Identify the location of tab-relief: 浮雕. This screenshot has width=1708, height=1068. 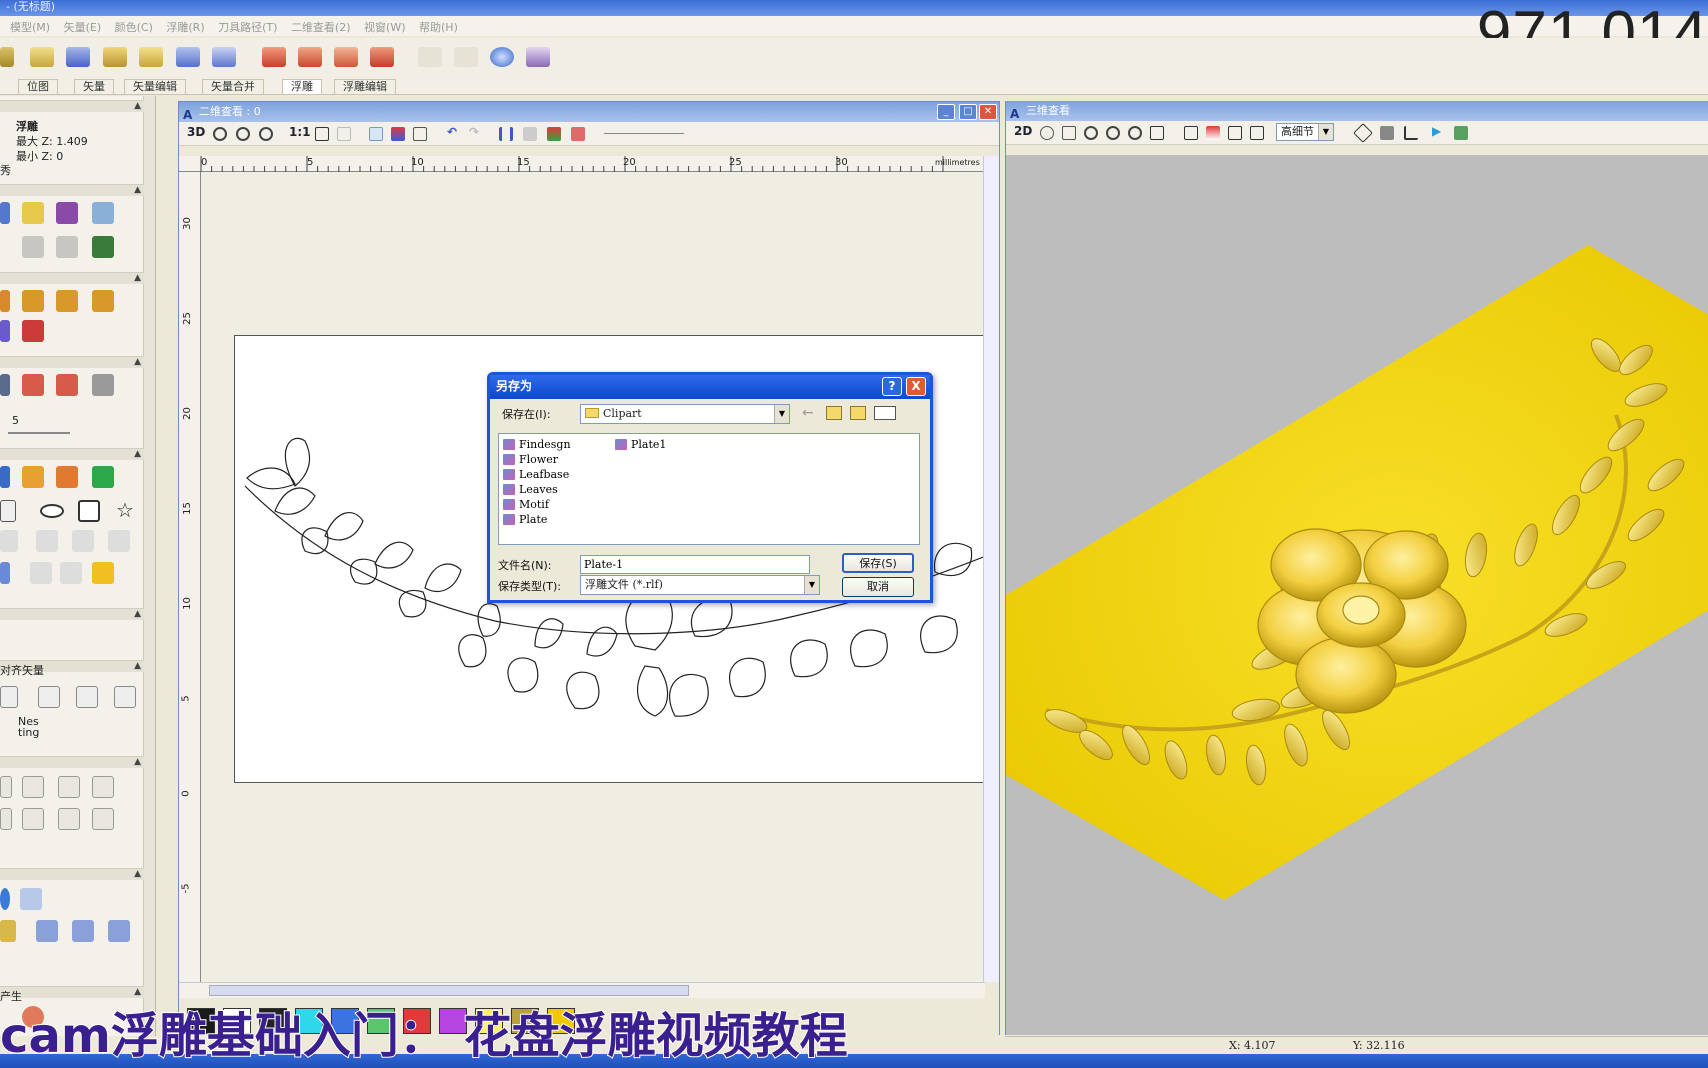
(302, 86).